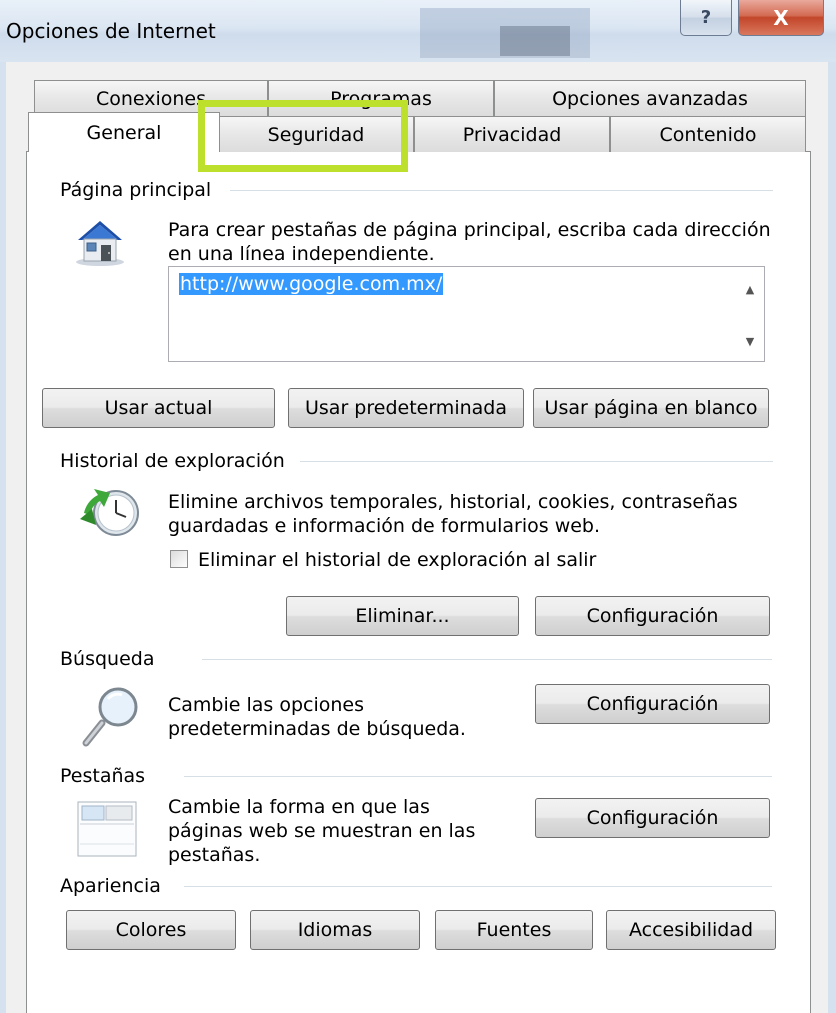 This screenshot has width=836, height=1013. Describe the element at coordinates (750, 314) in the screenshot. I see `textarea-scrollbar: ▲ ▼` at that location.